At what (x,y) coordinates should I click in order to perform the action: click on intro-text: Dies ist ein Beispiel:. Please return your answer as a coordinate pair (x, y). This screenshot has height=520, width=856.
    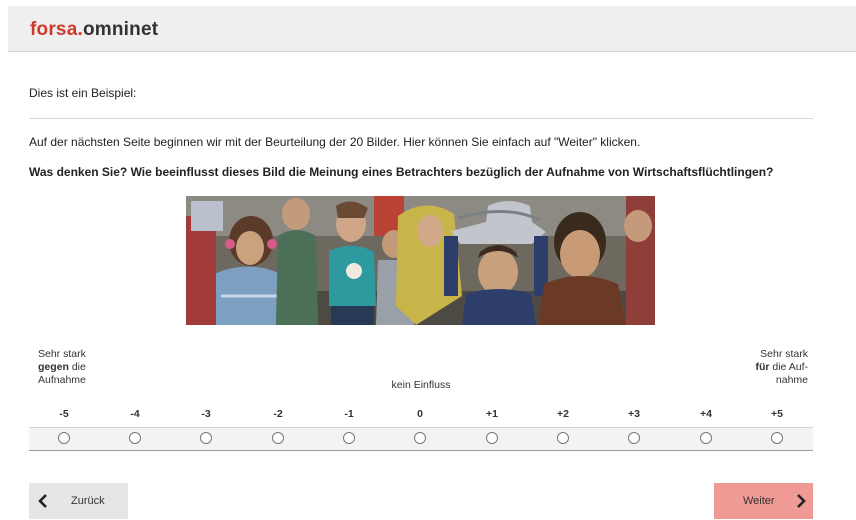
    Looking at the image, I should click on (83, 93).